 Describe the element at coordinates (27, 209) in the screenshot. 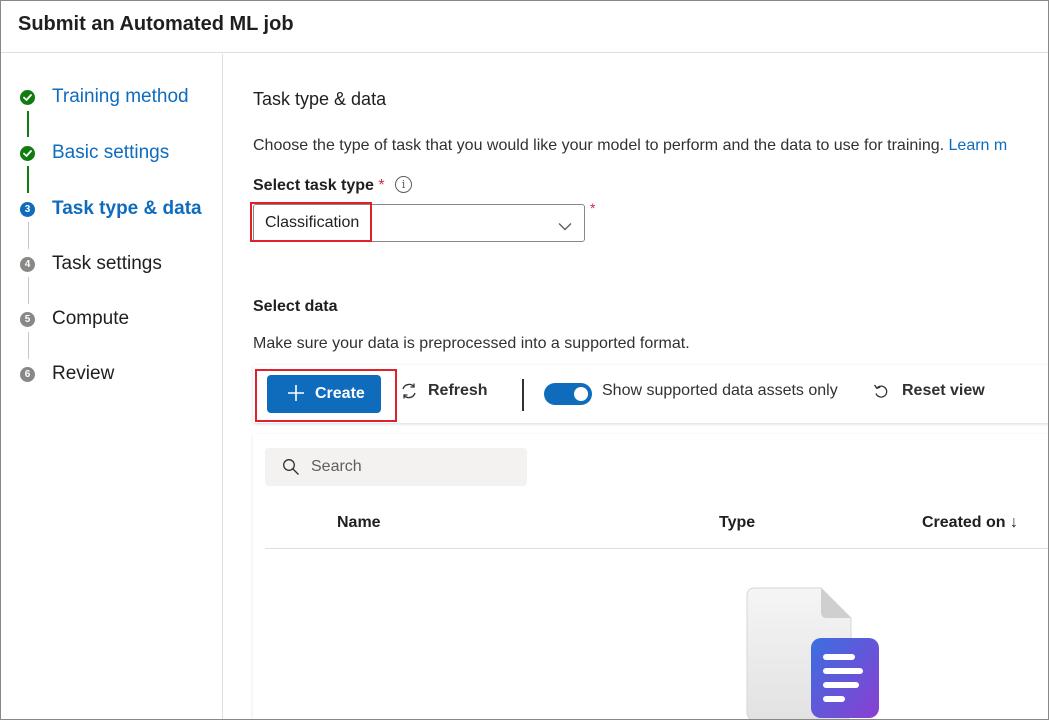

I see `step-number-badge: 3` at that location.